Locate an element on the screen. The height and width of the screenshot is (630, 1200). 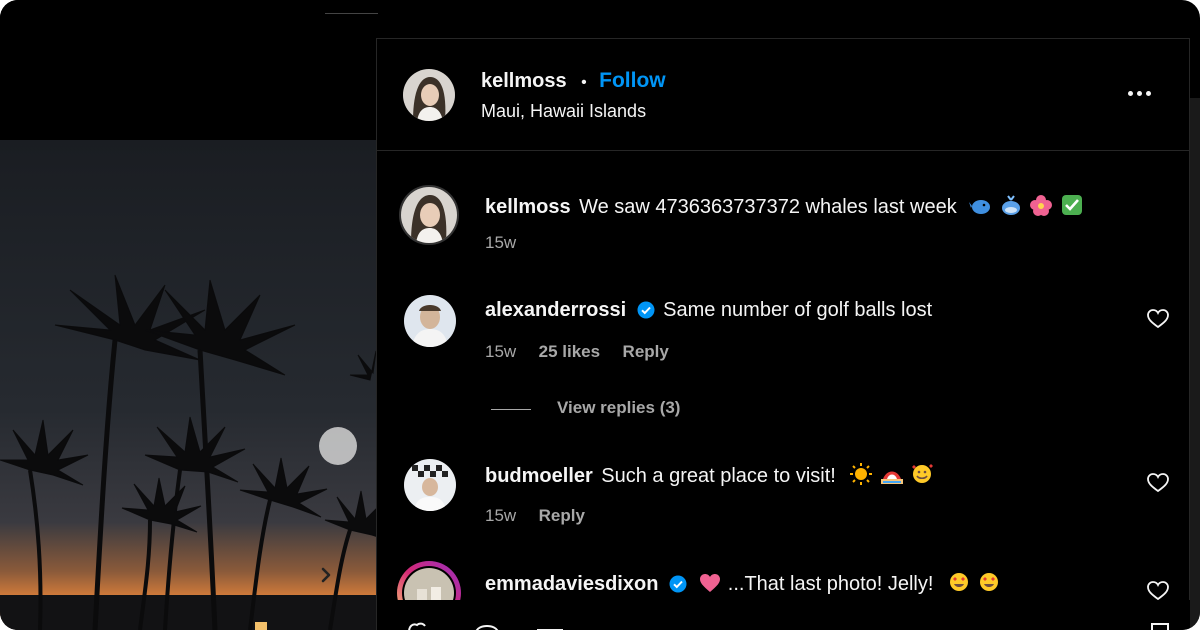
caption-username: kellmoss is located at coordinates (528, 207).